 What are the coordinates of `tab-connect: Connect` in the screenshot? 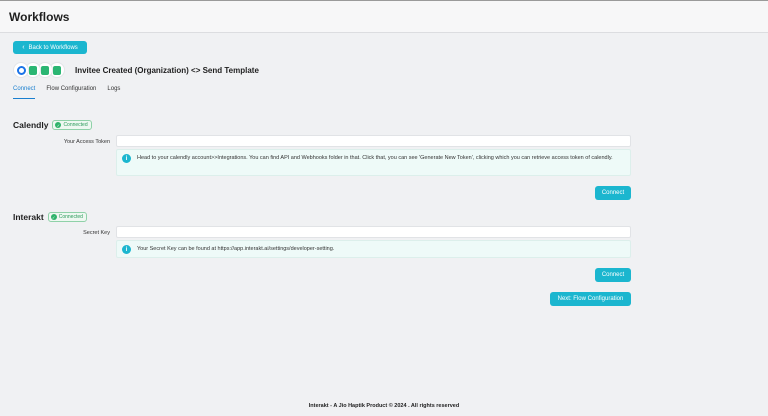 It's located at (24, 92).